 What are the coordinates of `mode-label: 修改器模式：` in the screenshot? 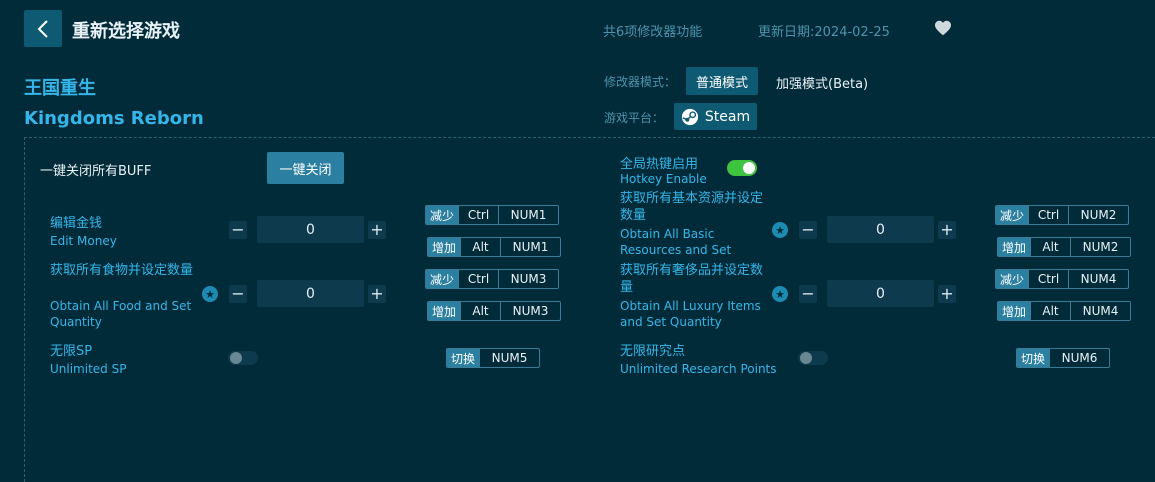 It's located at (640, 82).